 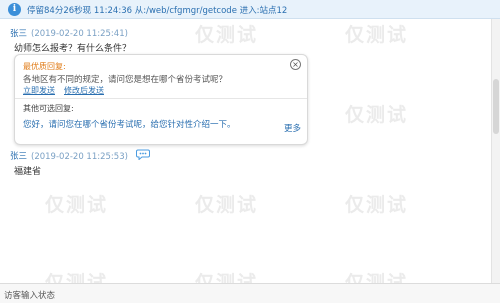 I want to click on message-header: 张三 (2019-02-20 11:25:41), so click(x=69, y=33).